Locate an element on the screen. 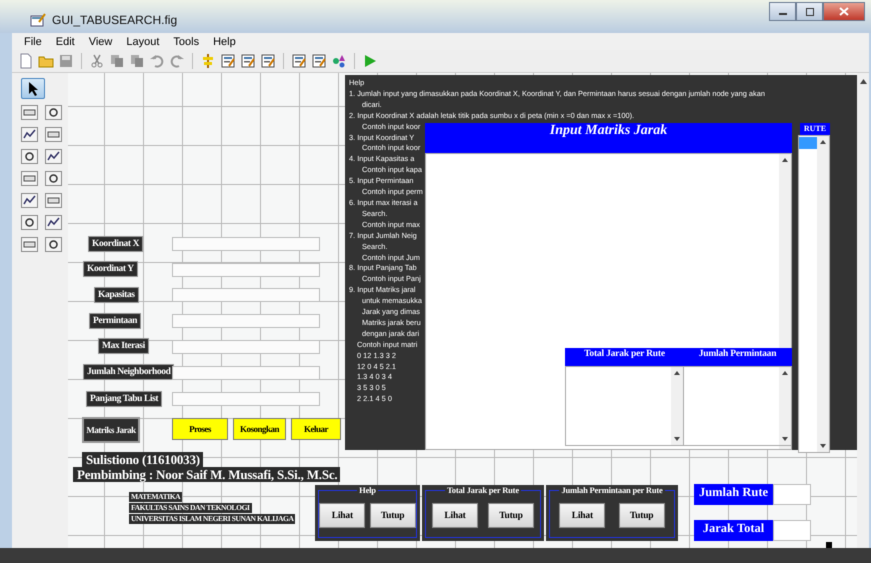 The width and height of the screenshot is (871, 563). action-button: Matriks Jarak is located at coordinates (111, 430).